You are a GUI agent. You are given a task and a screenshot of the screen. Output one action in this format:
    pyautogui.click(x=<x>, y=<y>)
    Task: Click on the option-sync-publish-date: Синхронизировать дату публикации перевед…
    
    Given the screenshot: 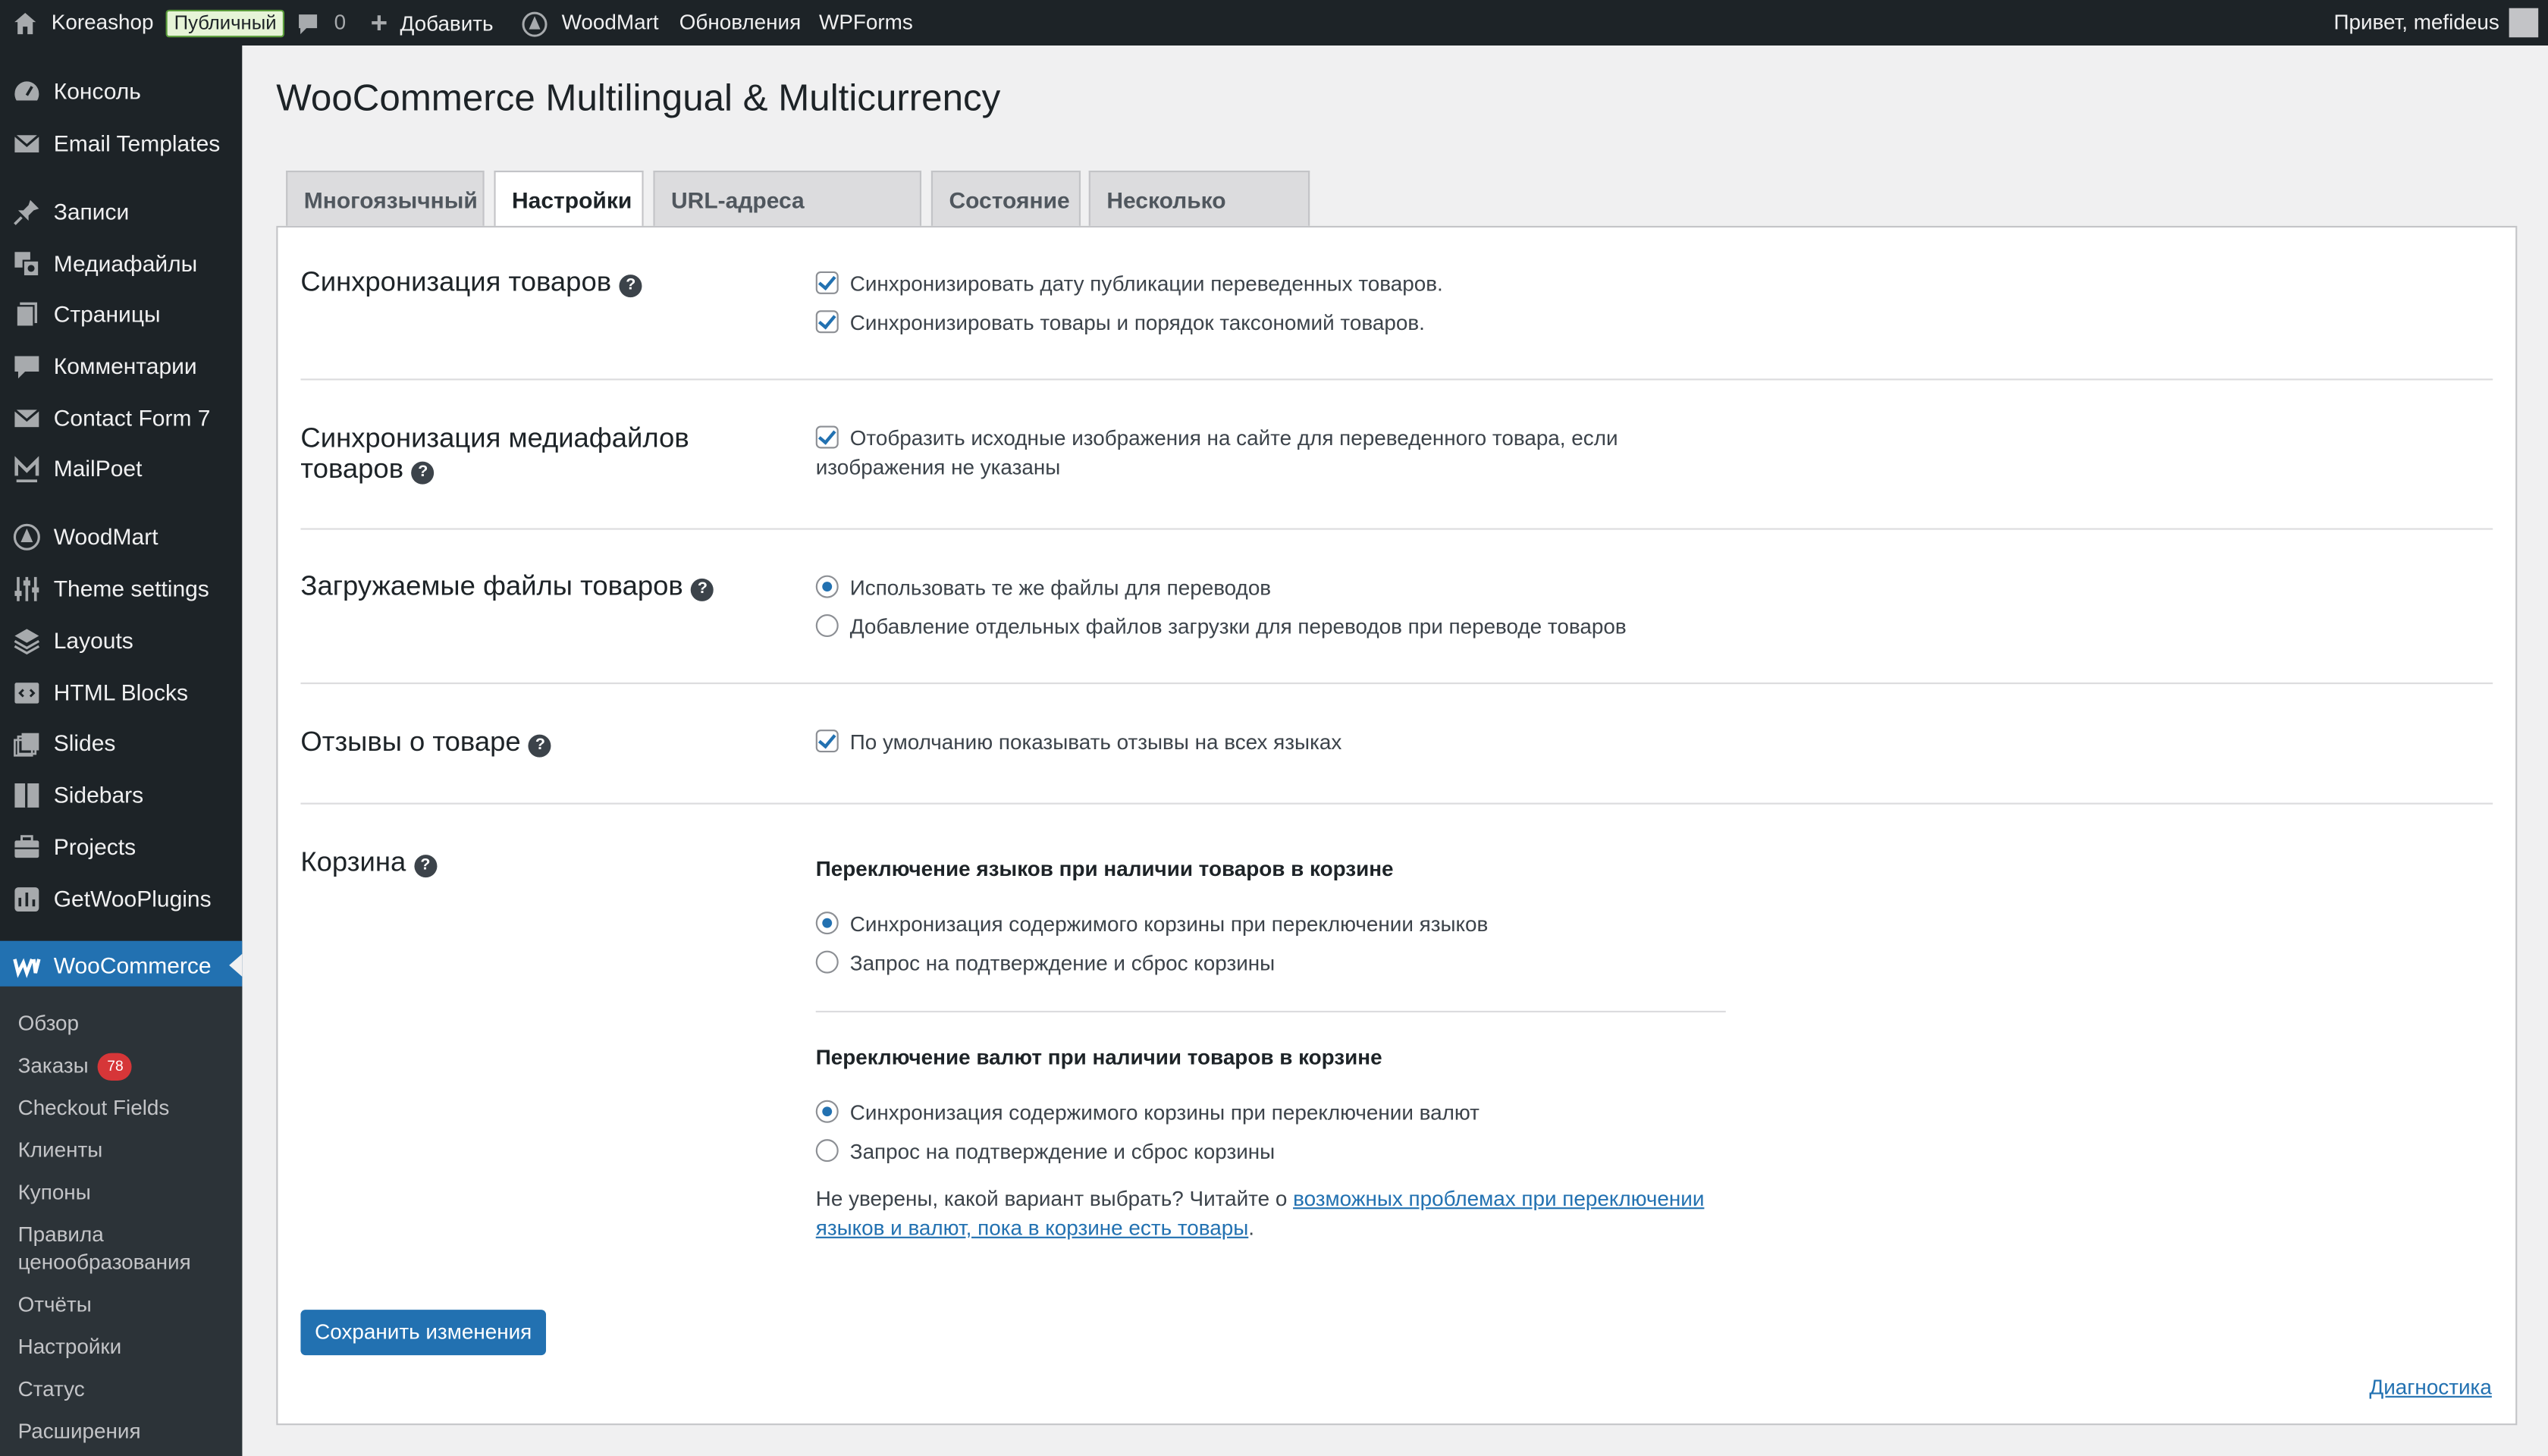 What is the action you would take?
    pyautogui.click(x=1129, y=285)
    